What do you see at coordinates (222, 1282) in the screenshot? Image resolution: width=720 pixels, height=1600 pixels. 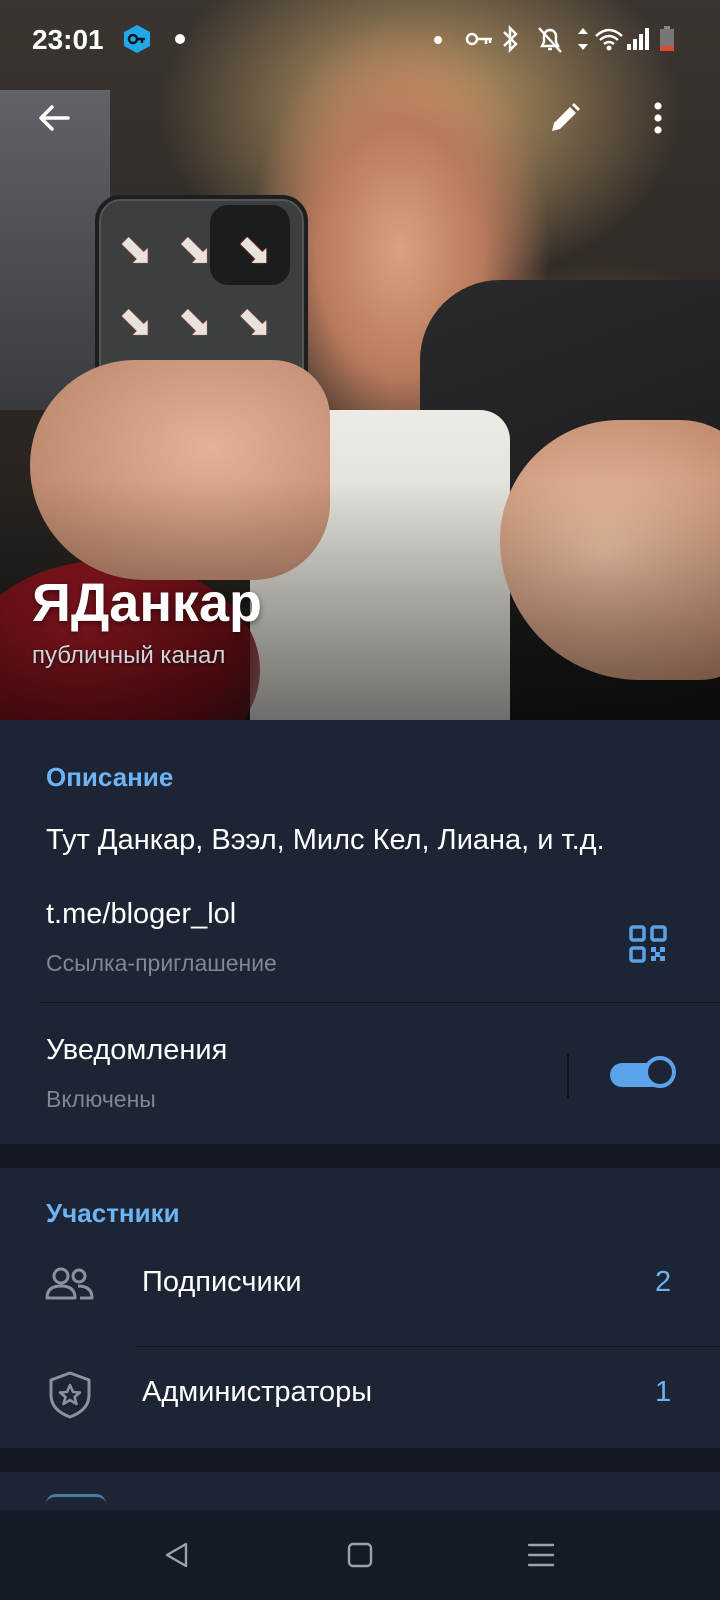 I see `subscribers-label: Подписчики` at bounding box center [222, 1282].